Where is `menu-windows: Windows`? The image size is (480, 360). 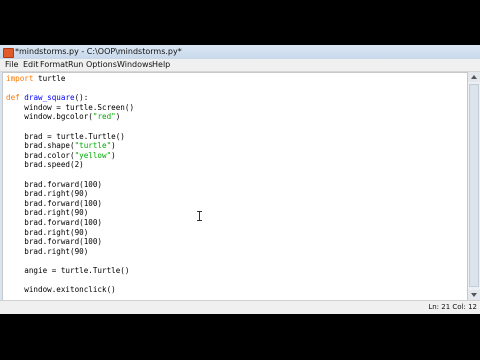 menu-windows: Windows is located at coordinates (135, 65).